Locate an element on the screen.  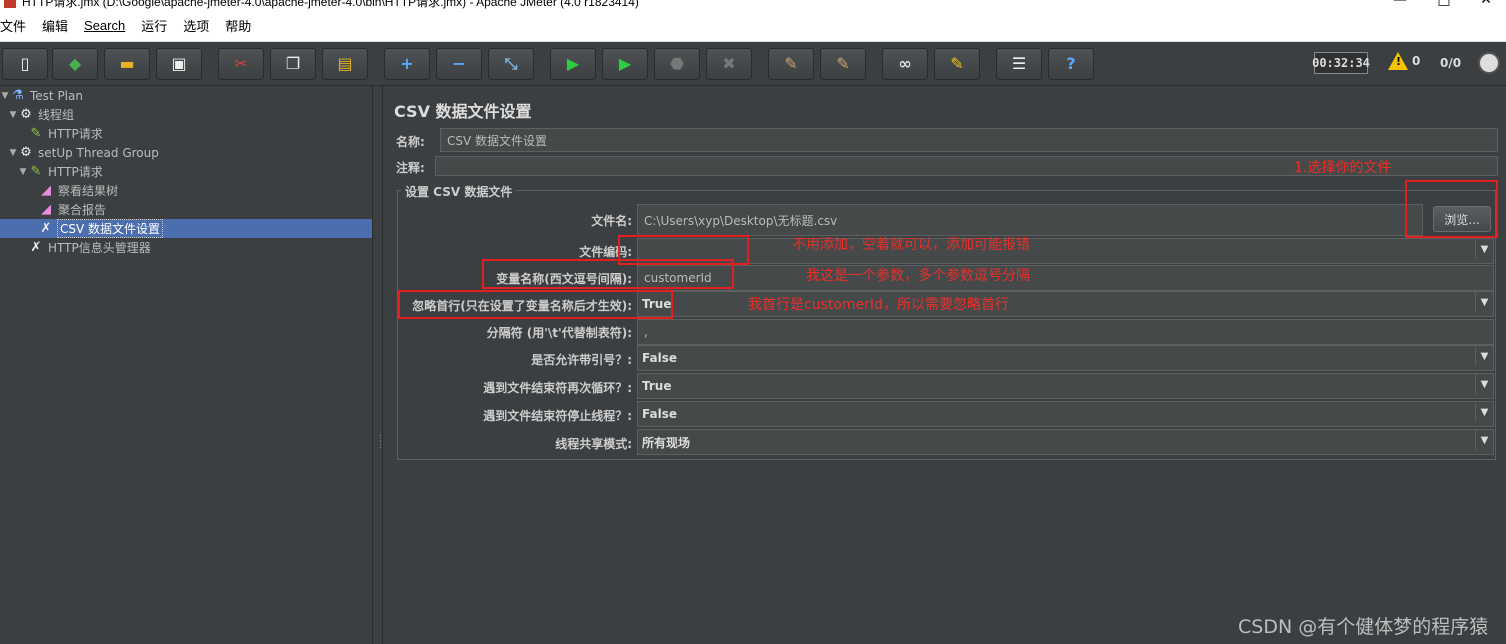
tree-item-thread-group: ▼ ⚙ 线程组 is located at coordinates (41, 114).